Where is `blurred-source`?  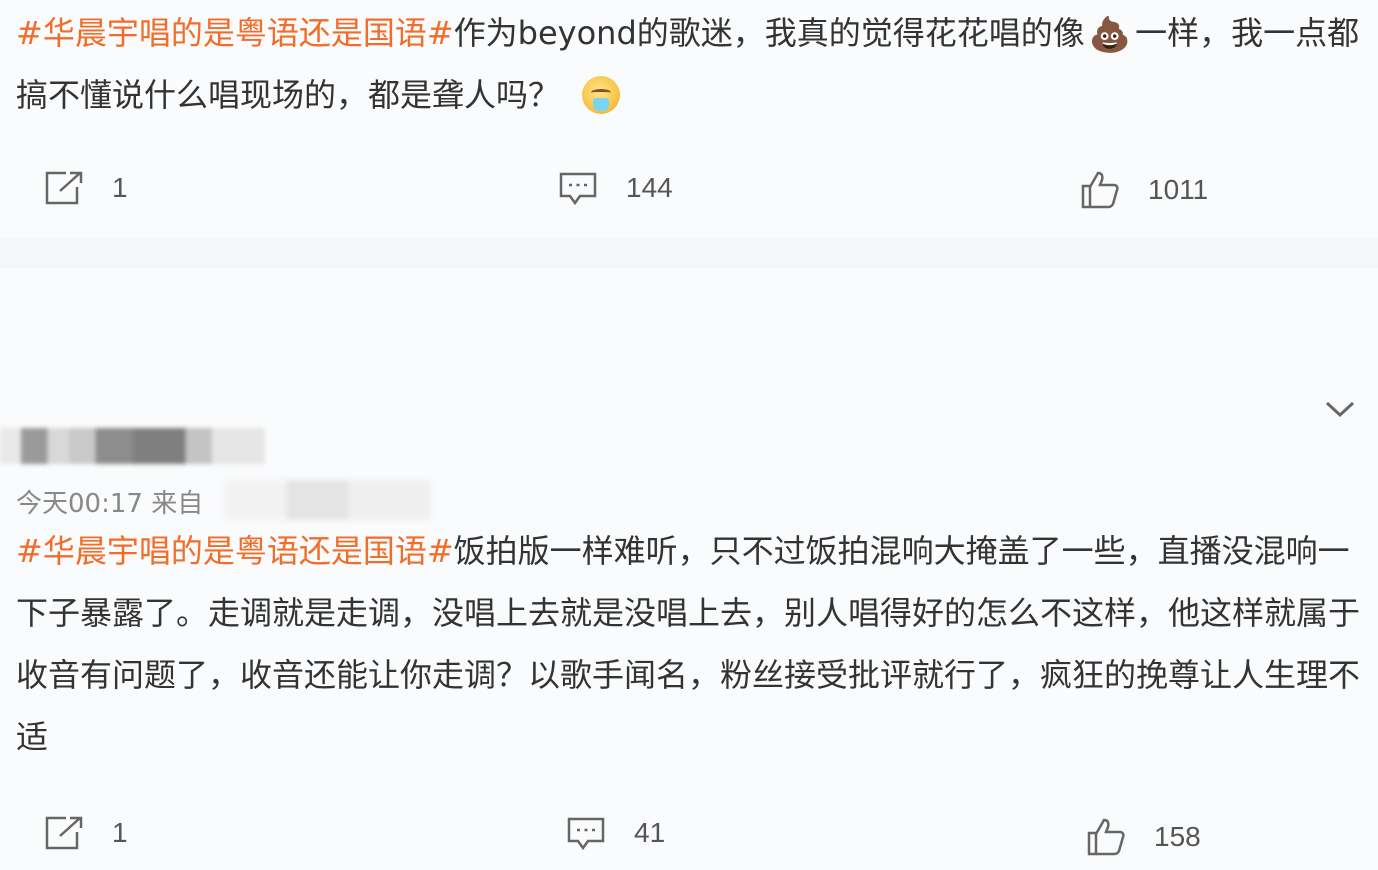
blurred-source is located at coordinates (327, 500).